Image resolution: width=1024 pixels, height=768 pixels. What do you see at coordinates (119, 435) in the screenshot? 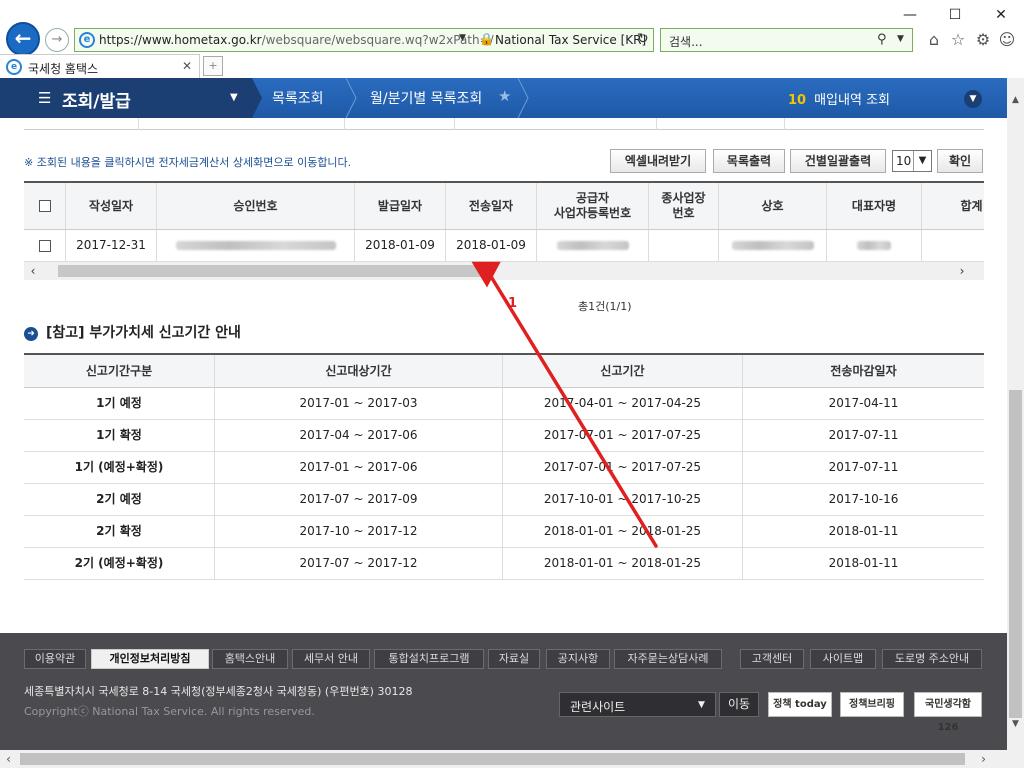
I see `table-cell: 1기 확정` at bounding box center [119, 435].